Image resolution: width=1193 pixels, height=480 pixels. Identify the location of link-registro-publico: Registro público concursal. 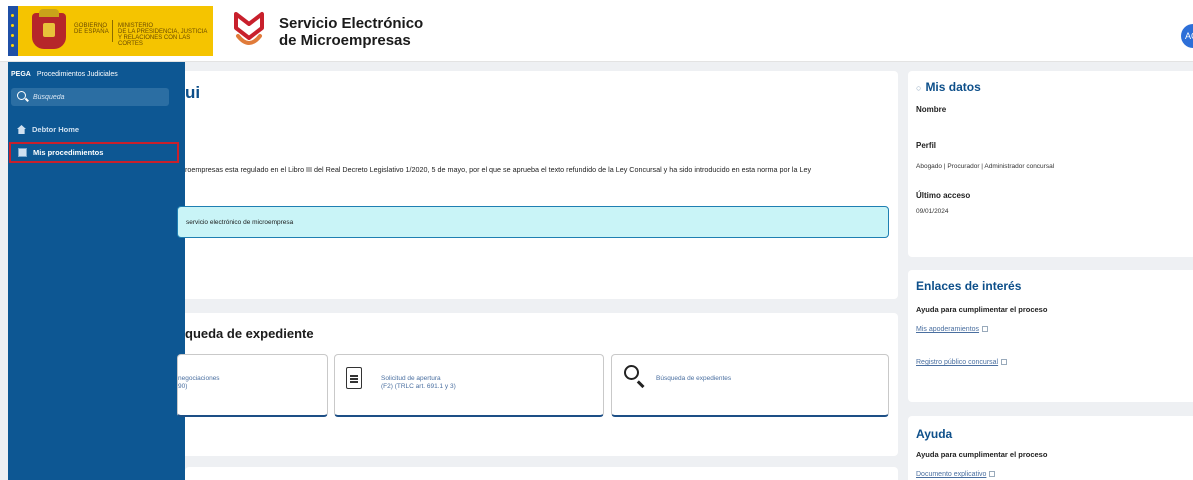
(962, 362).